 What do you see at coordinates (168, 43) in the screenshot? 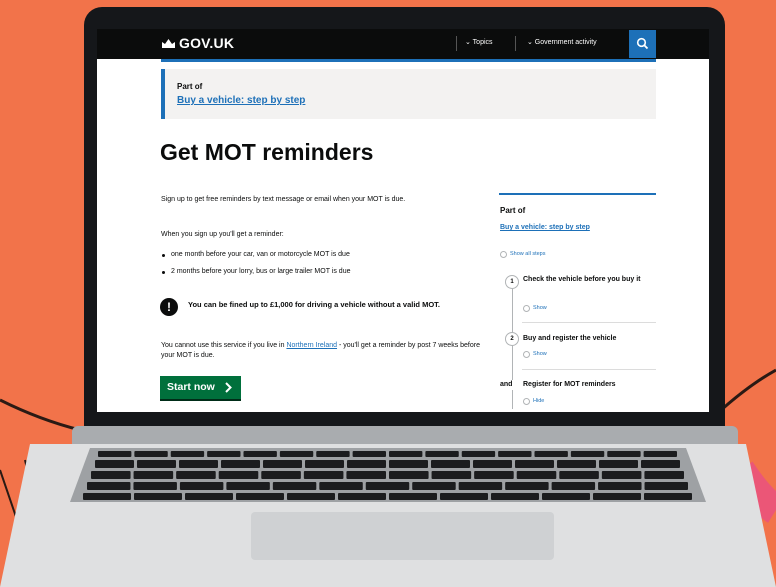
I see `crown-icon` at bounding box center [168, 43].